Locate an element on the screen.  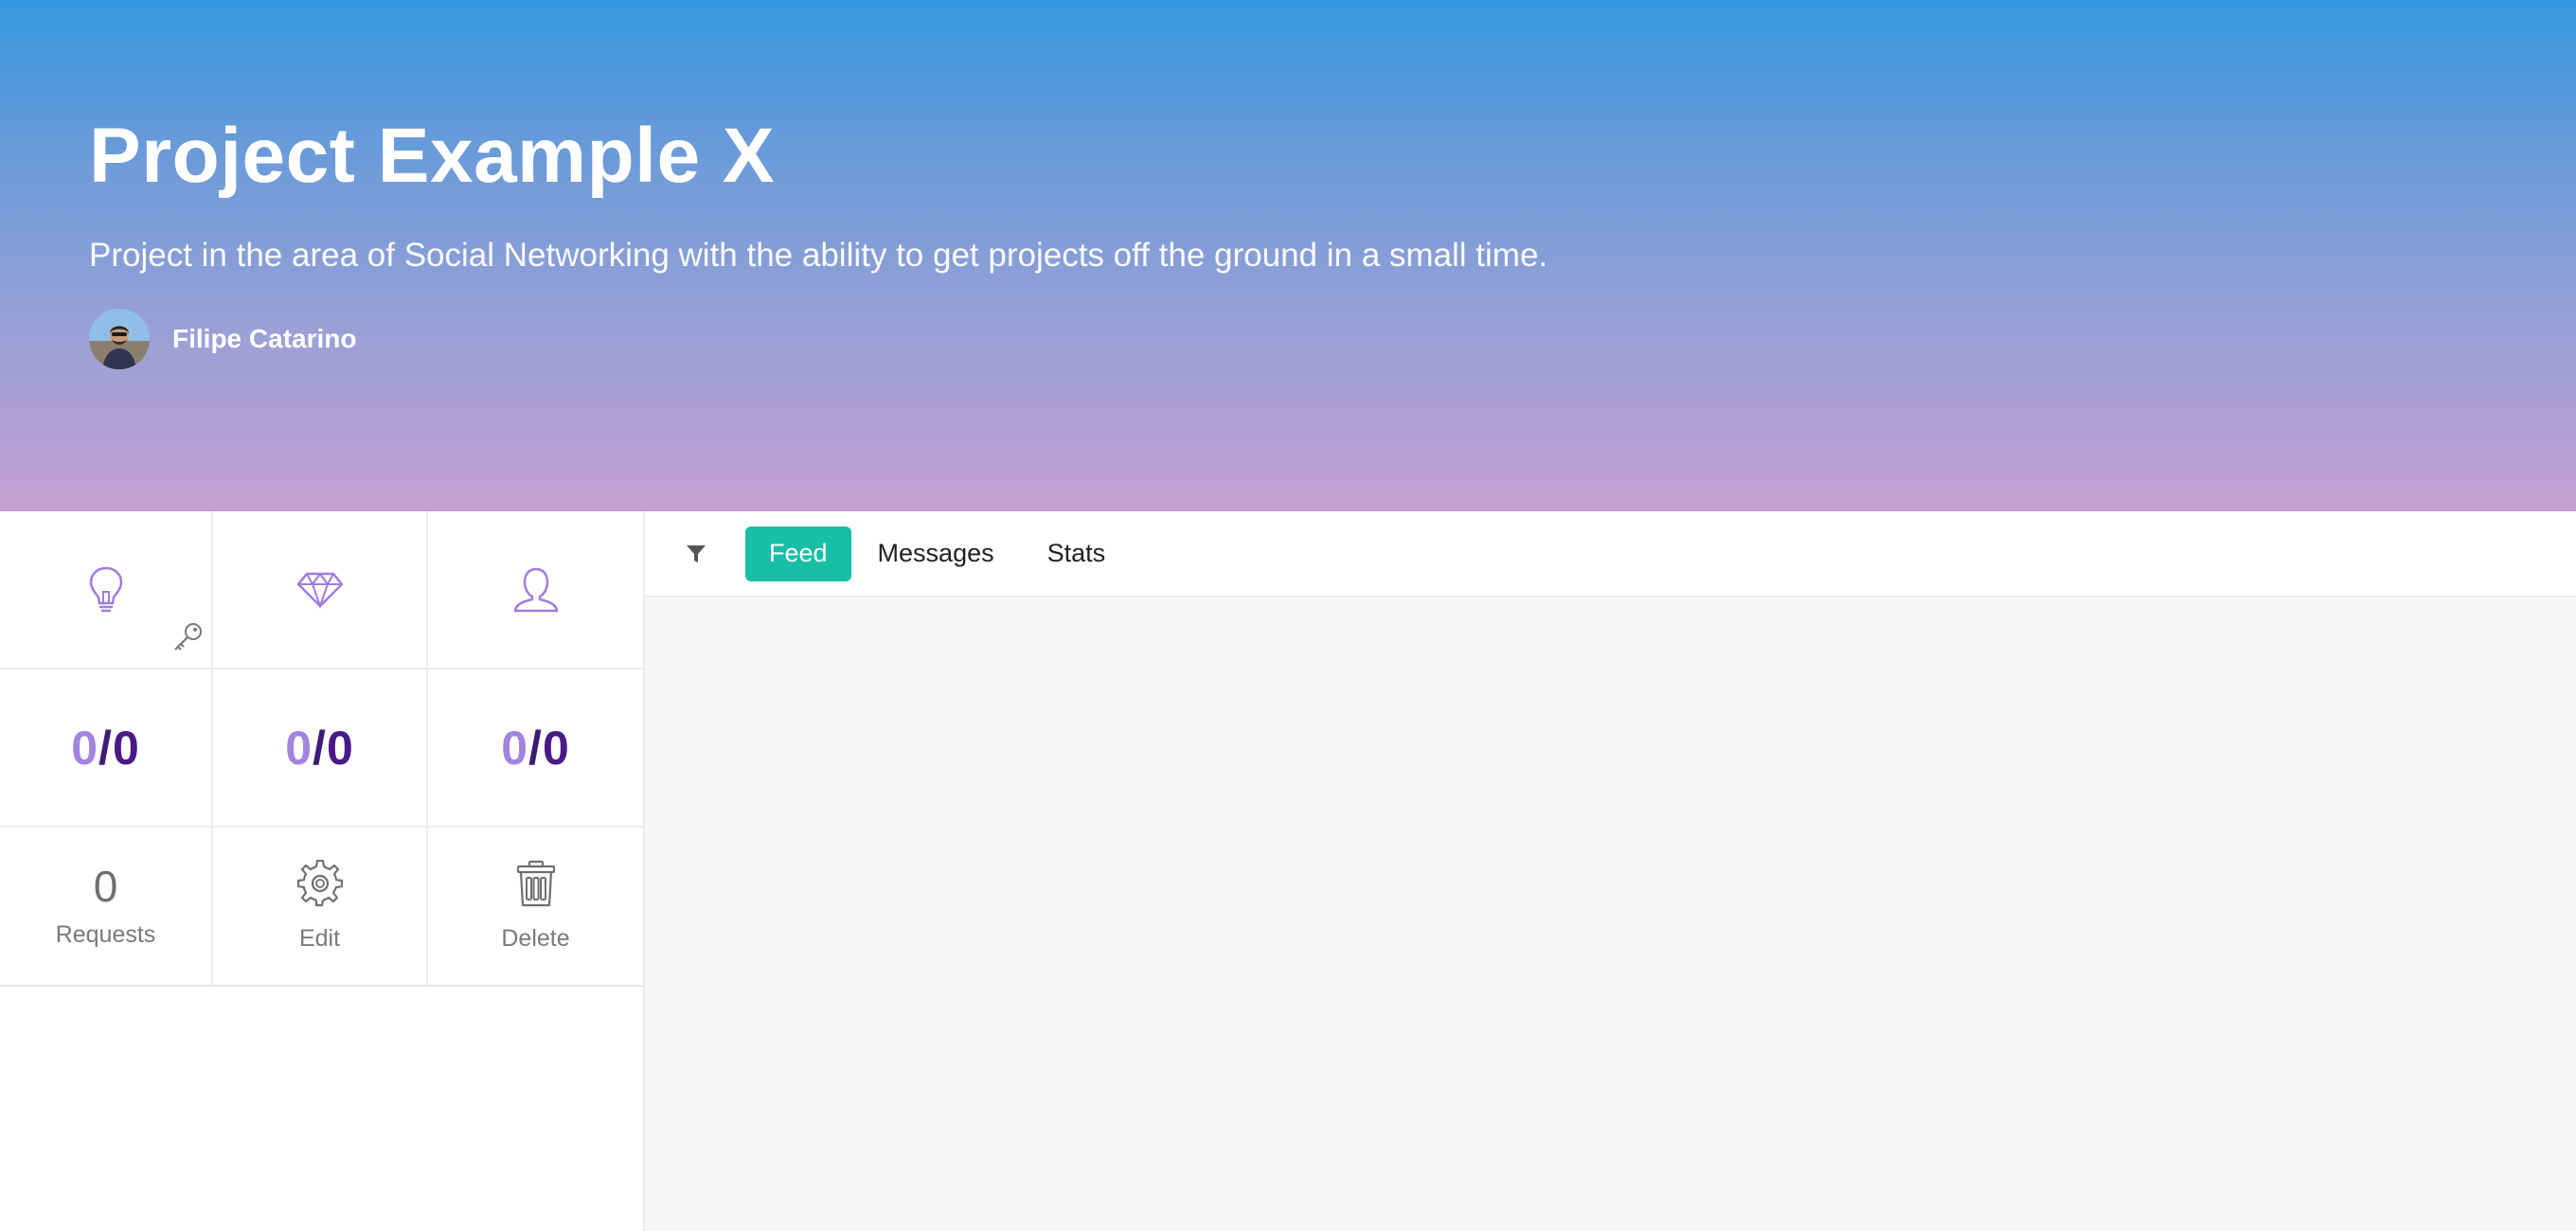
project-sidebar: 0/0 0/0 0/0 0 Requests Edit Delete is located at coordinates (322, 871).